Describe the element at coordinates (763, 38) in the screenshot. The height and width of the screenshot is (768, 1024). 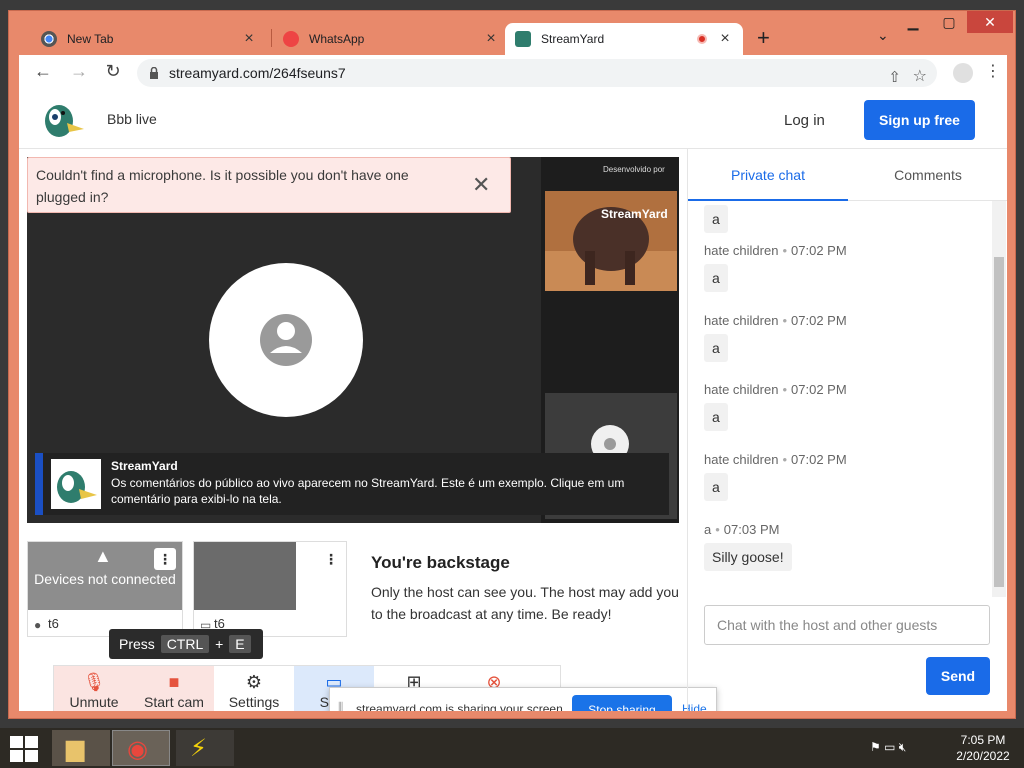
I see `new-tab-button: +` at that location.